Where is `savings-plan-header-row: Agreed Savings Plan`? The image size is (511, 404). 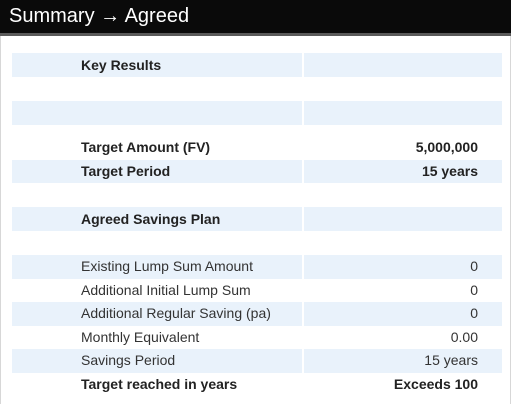
savings-plan-header-row: Agreed Savings Plan is located at coordinates (257, 219).